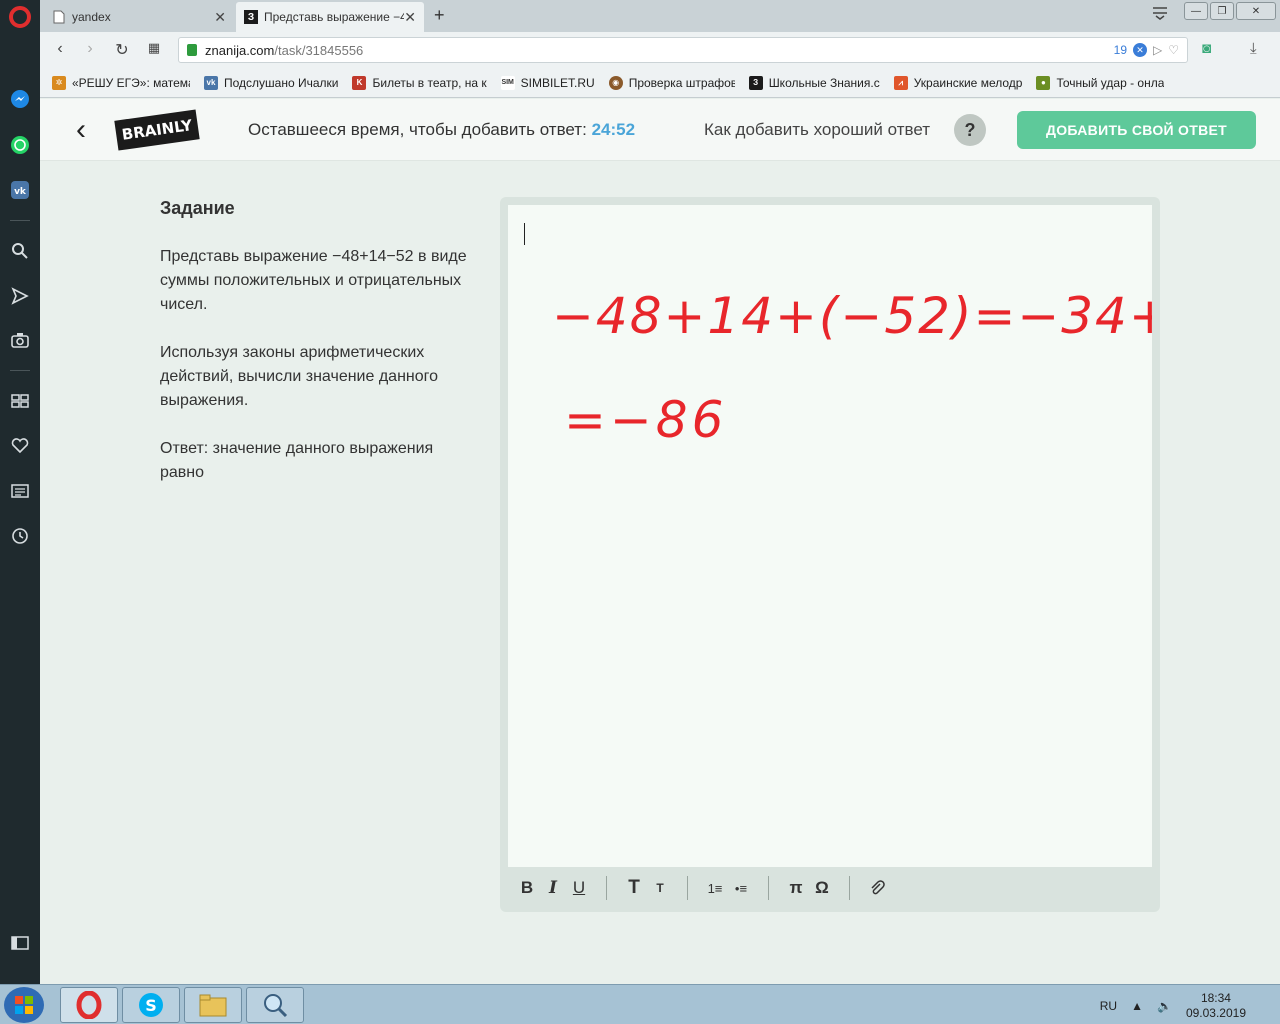  Describe the element at coordinates (877, 888) in the screenshot. I see `attach-icon` at that location.